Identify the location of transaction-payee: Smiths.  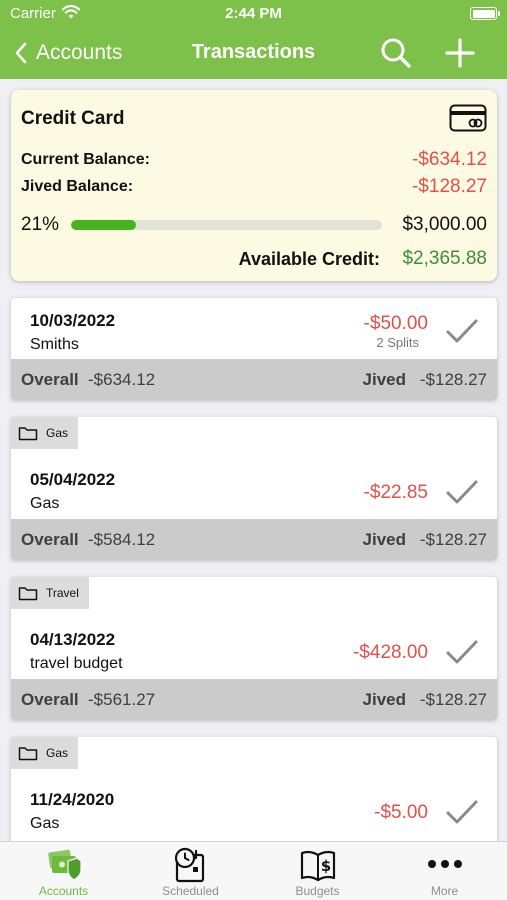
(54, 344).